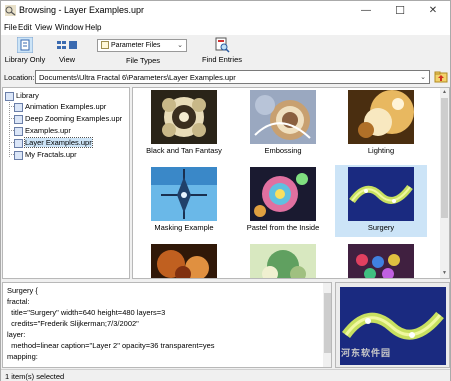 The image size is (451, 381). Describe the element at coordinates (22, 356) in the screenshot. I see `code-line: mapping:` at that location.